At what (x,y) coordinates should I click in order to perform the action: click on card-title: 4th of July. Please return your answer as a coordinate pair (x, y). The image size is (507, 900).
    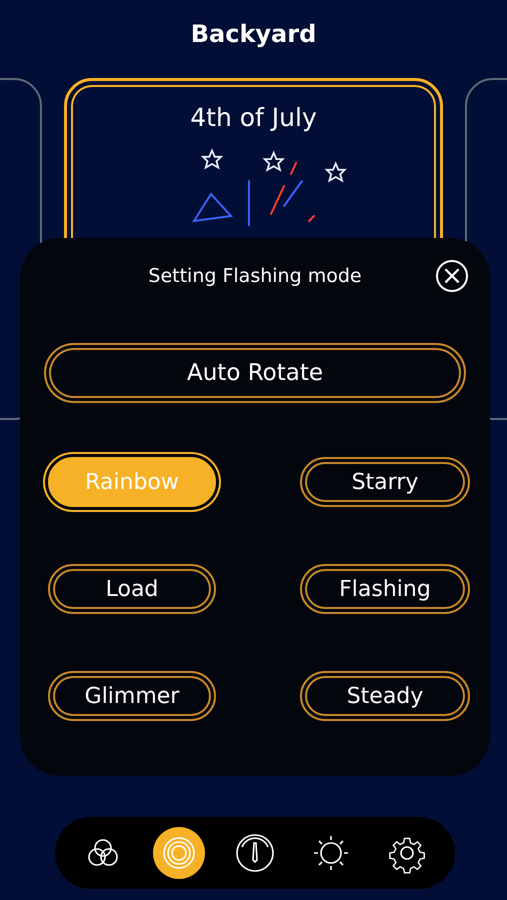
    Looking at the image, I should click on (253, 117).